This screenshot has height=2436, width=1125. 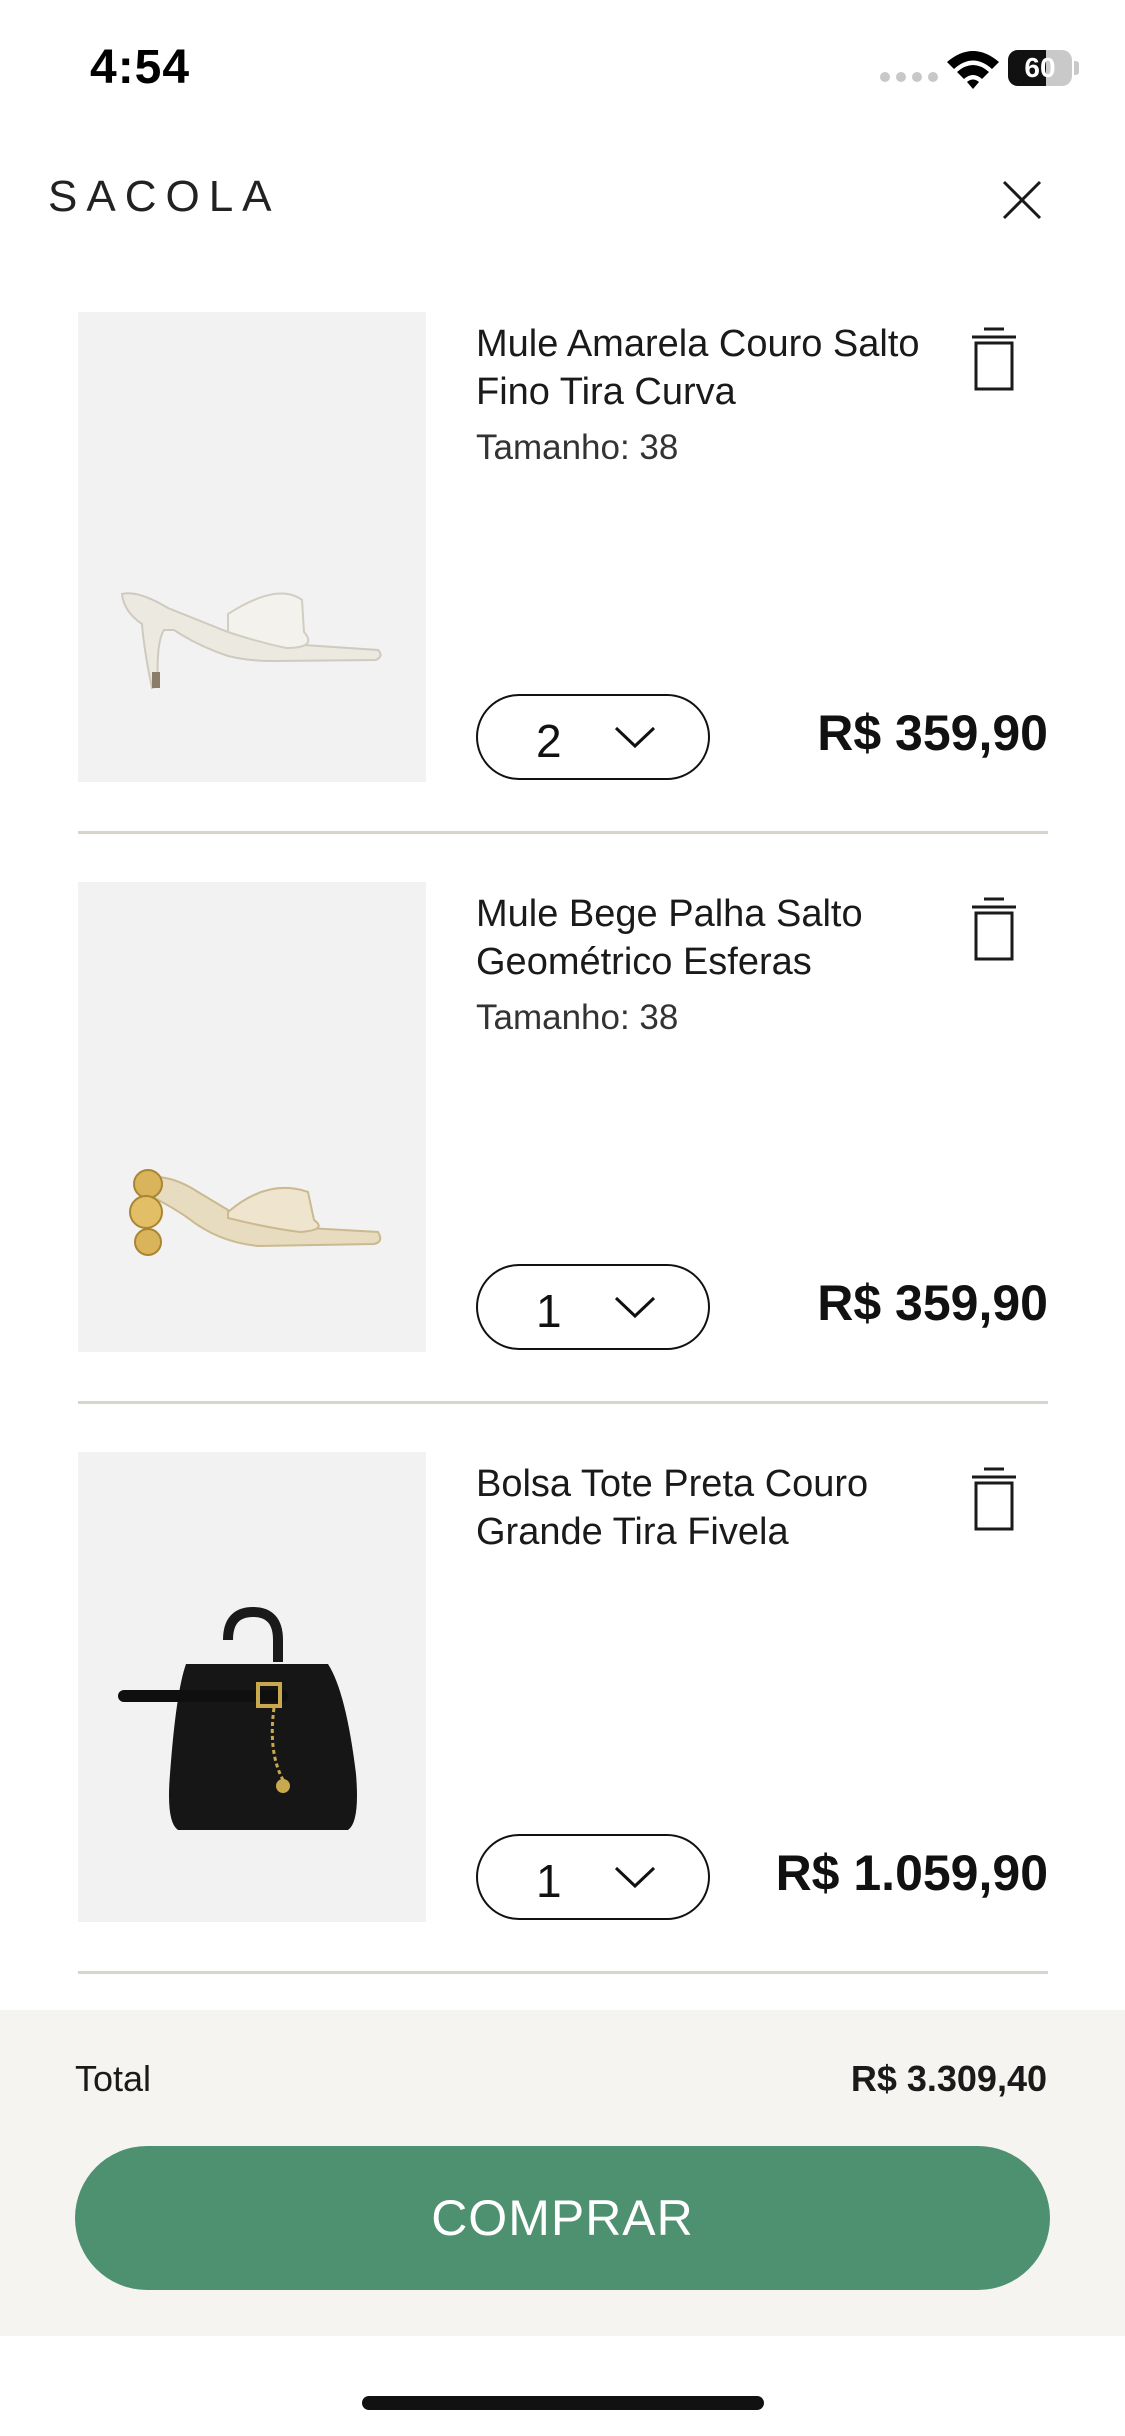 I want to click on quantity-value: 2, so click(x=549, y=741).